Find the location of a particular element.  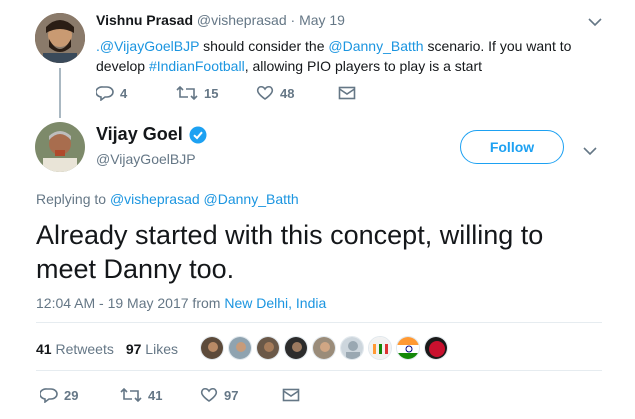

prev-tweet-header: Vishnu Prasad @visheprasad · May 19 is located at coordinates (220, 20).